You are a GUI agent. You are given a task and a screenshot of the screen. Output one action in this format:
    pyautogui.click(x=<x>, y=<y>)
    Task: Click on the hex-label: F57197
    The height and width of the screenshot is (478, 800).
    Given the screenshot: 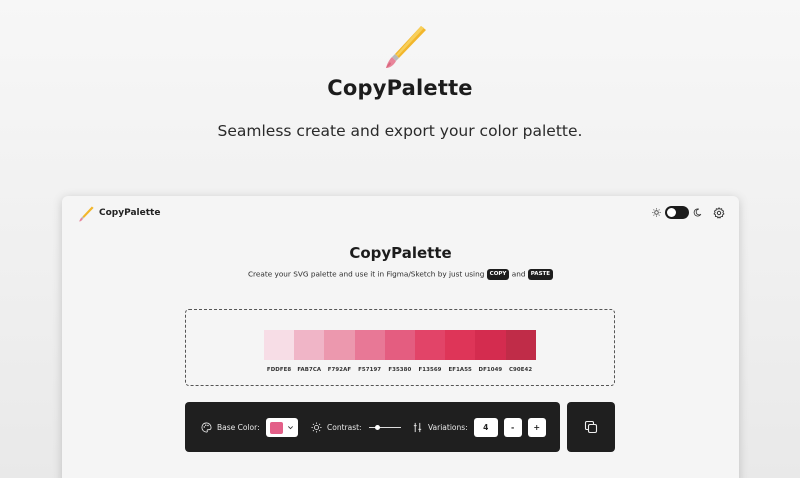 What is the action you would take?
    pyautogui.click(x=370, y=370)
    